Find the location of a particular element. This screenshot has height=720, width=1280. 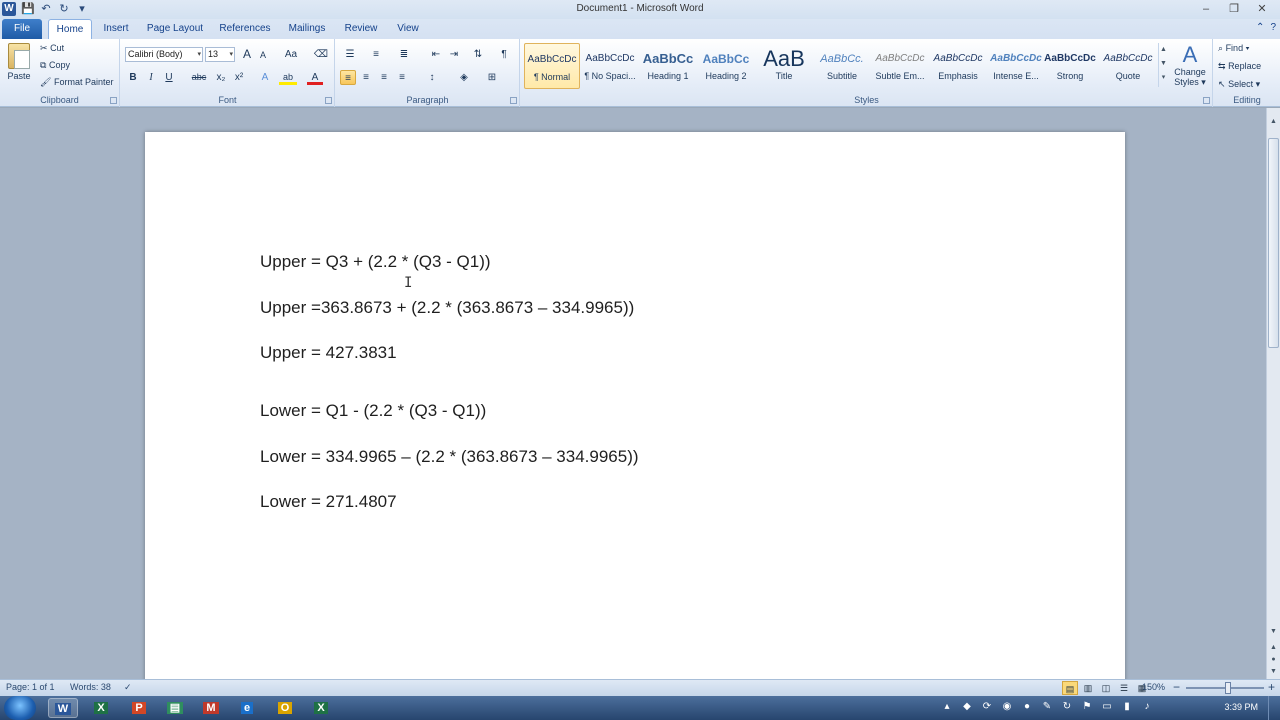

clear-formatting-icon: ⌫ is located at coordinates (321, 54).